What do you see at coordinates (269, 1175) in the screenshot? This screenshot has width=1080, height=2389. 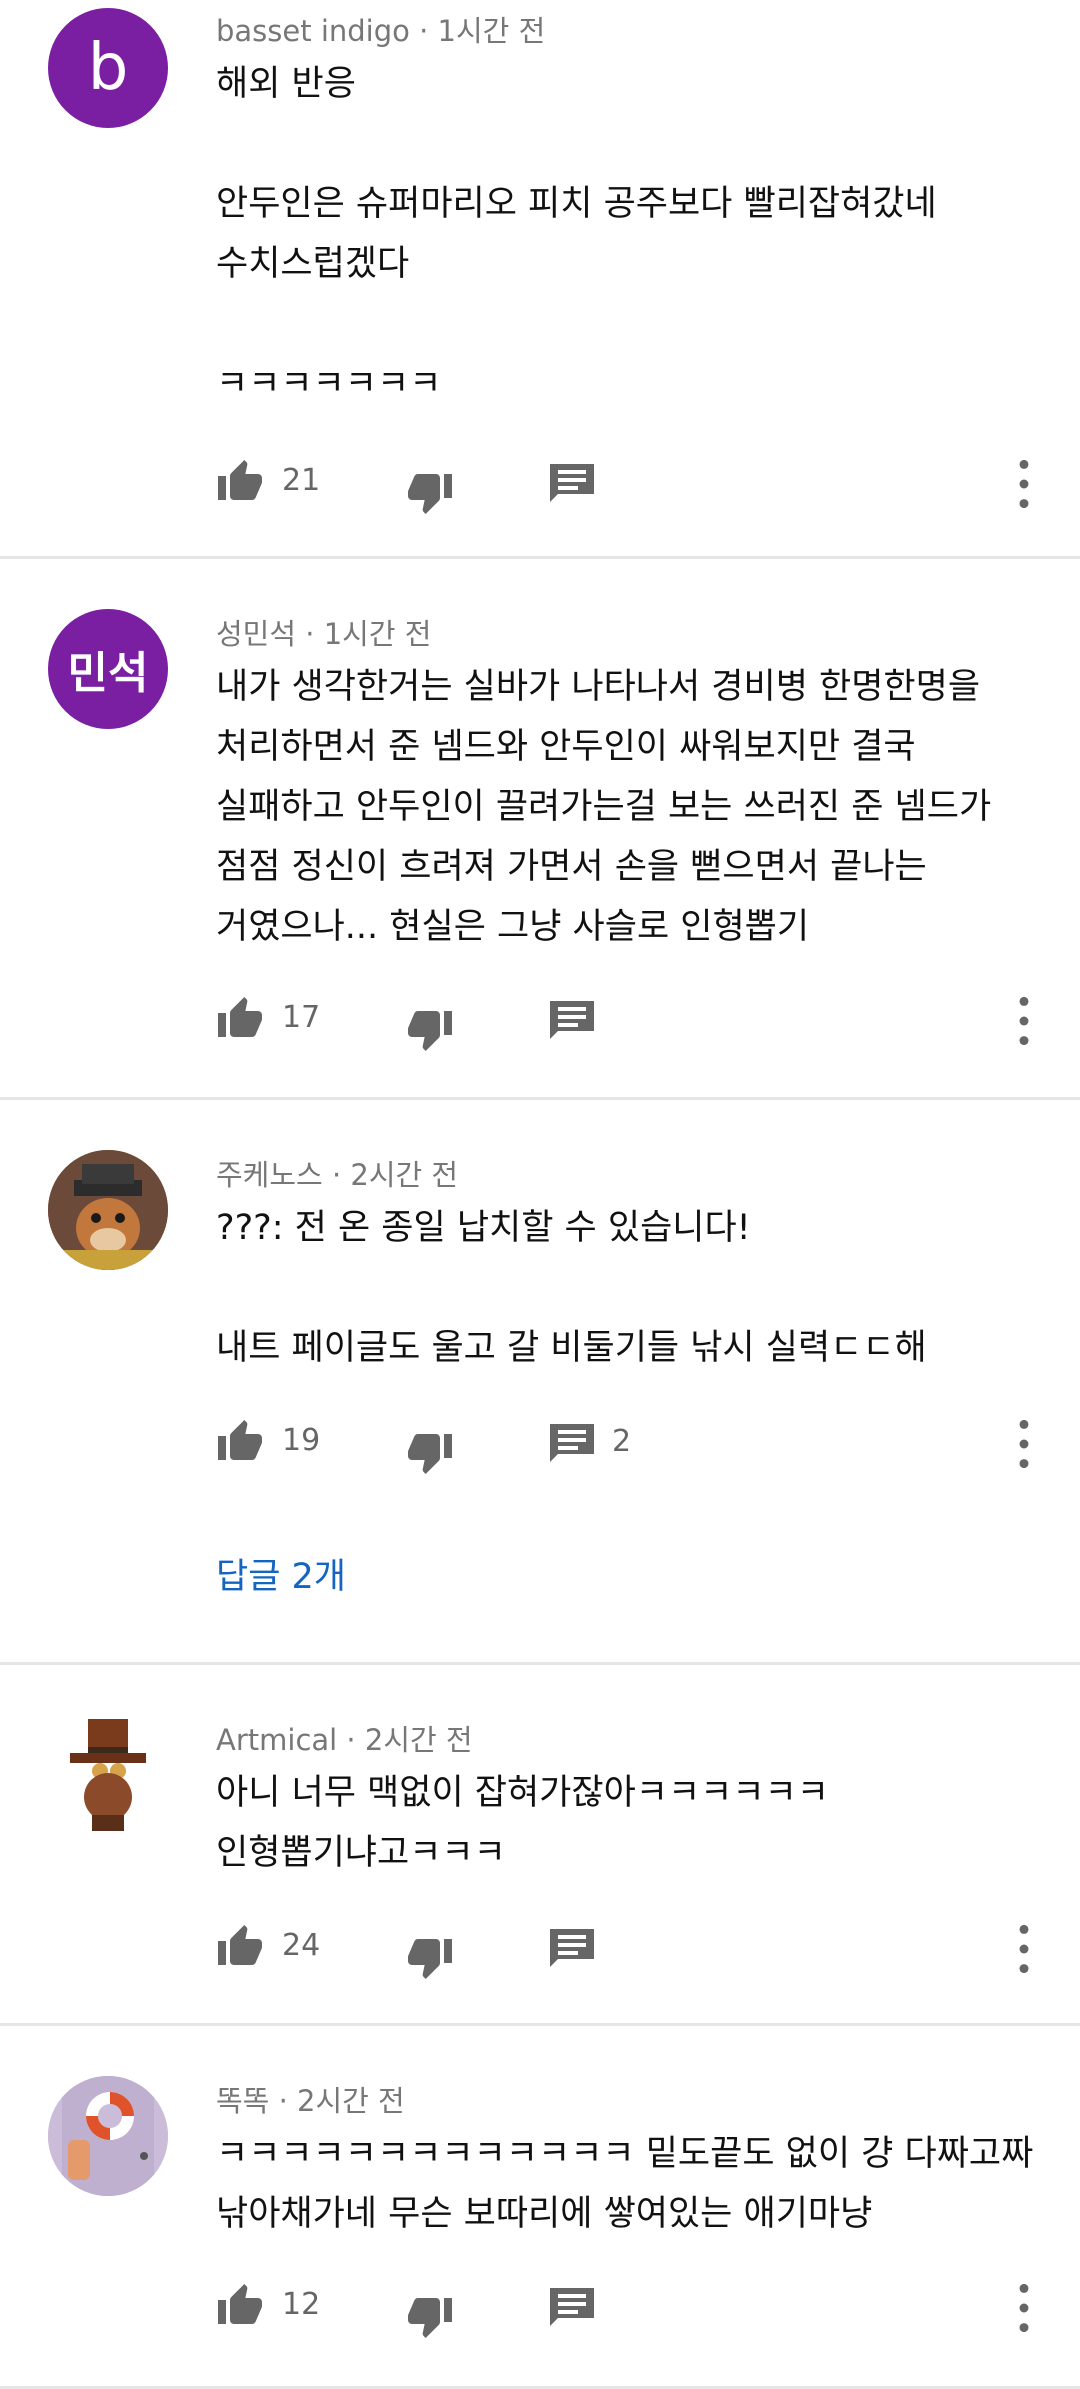 I see `comment-author: 주케노스` at bounding box center [269, 1175].